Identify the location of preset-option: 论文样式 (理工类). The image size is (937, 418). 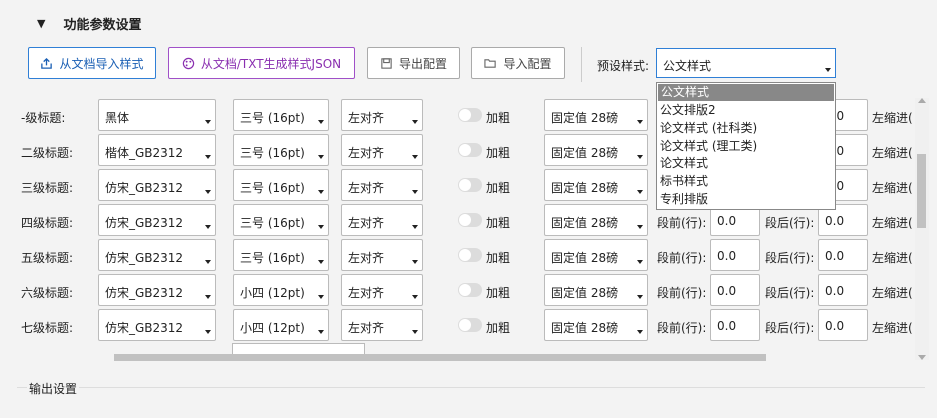
(746, 147).